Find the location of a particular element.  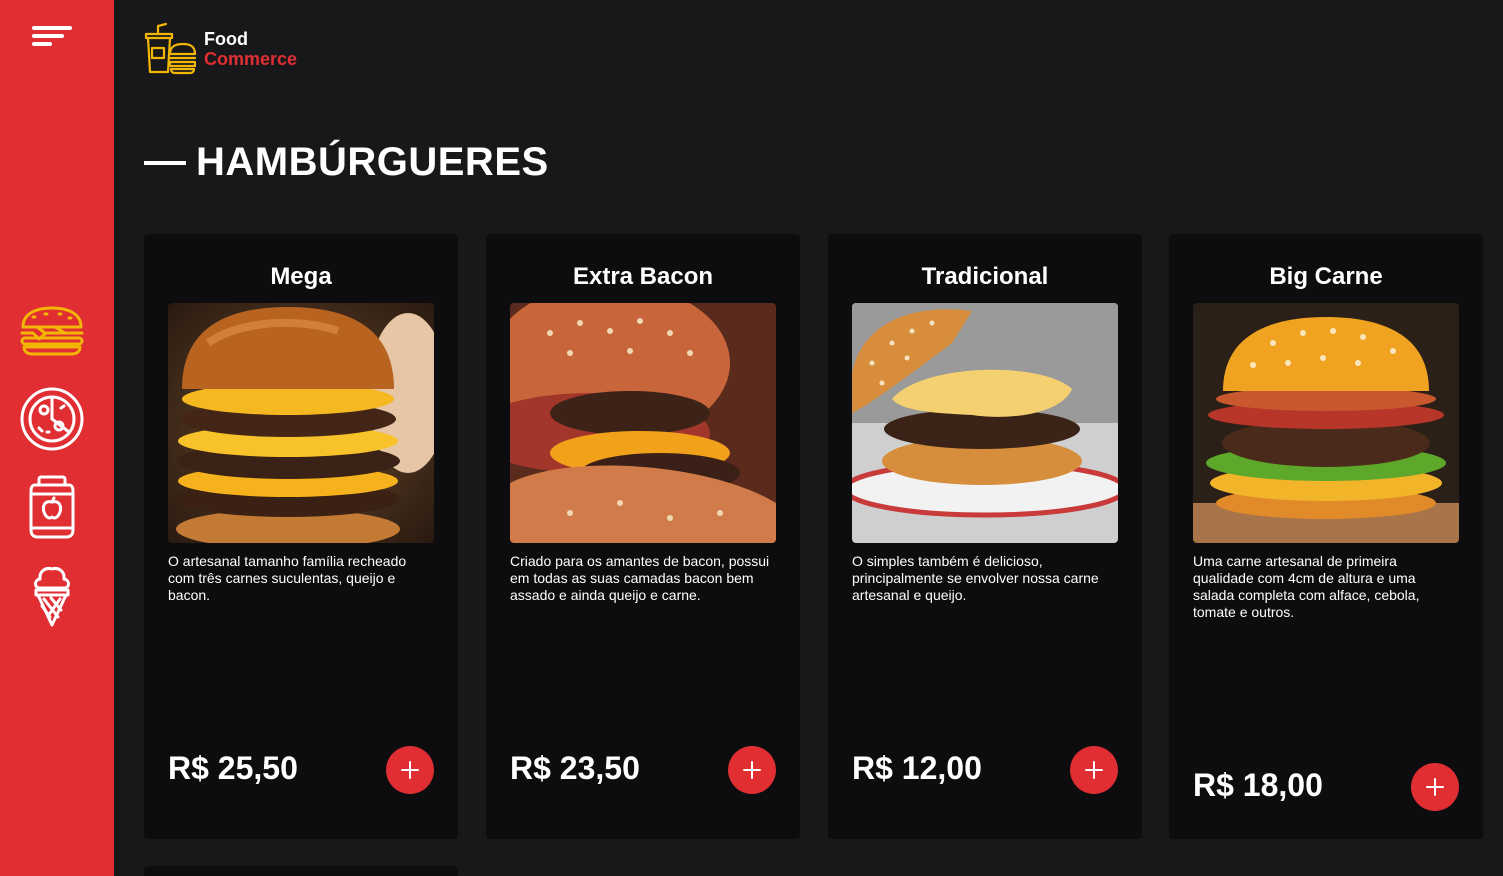

product-name: Tradicional is located at coordinates (985, 276).